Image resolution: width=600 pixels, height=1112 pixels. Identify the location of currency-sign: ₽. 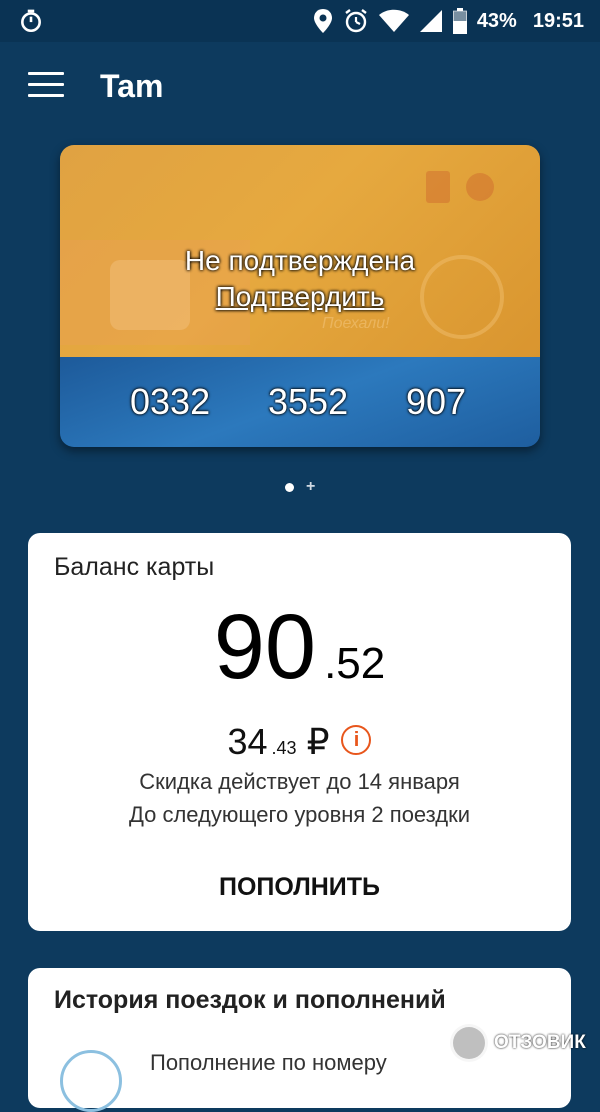
(318, 741).